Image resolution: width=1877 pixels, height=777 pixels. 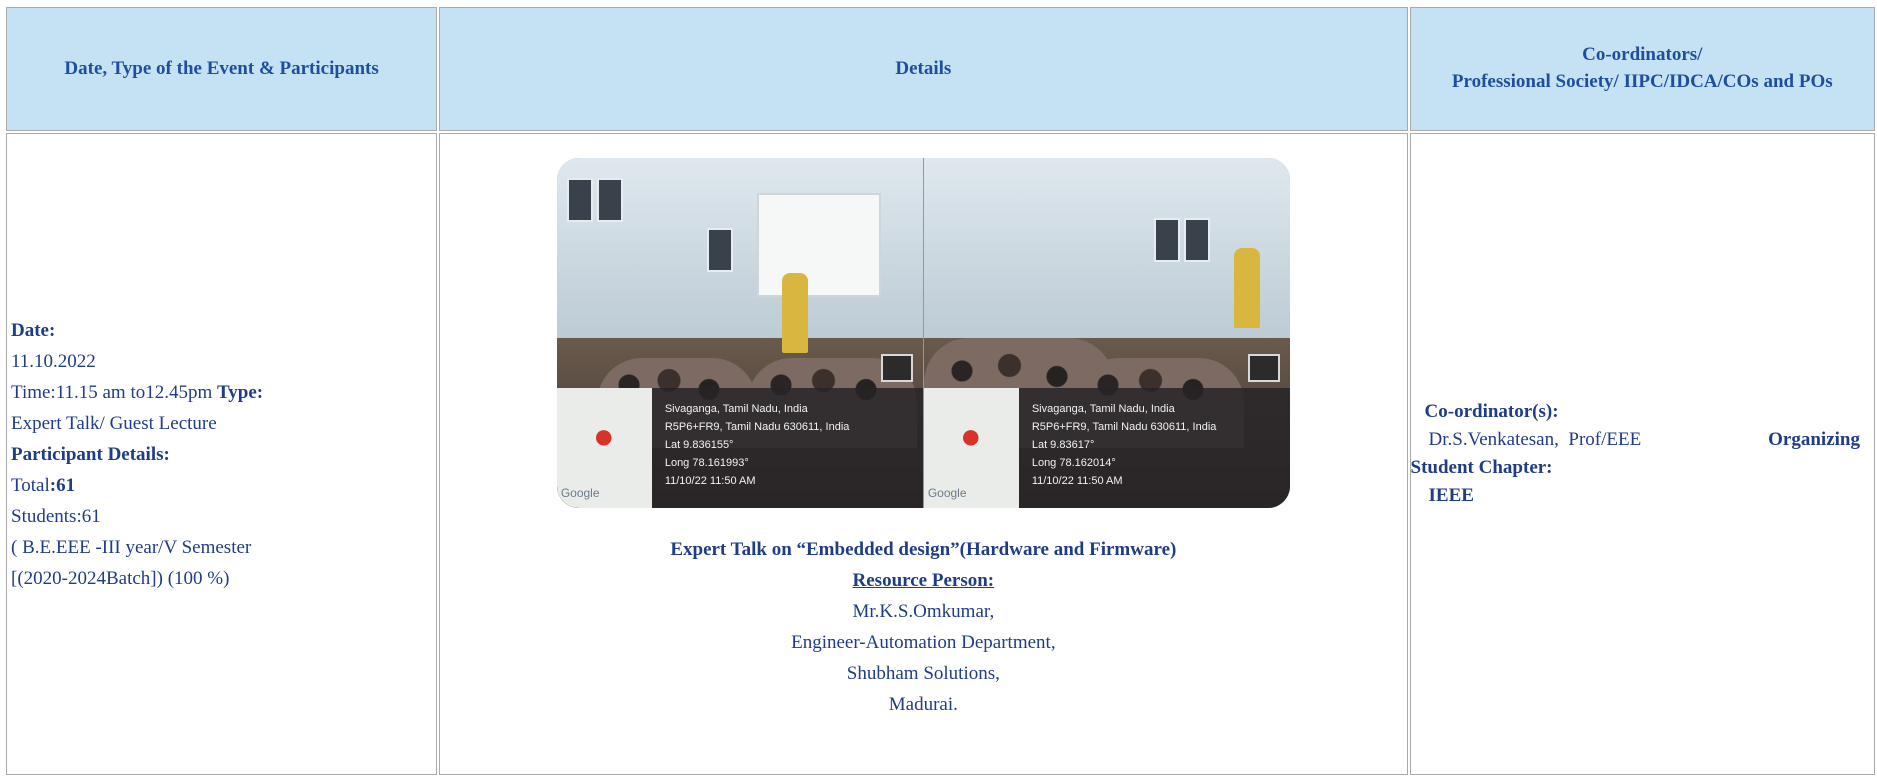 What do you see at coordinates (222, 69) in the screenshot?
I see `header-date-type-participants: Date, Type of the Event & Participants` at bounding box center [222, 69].